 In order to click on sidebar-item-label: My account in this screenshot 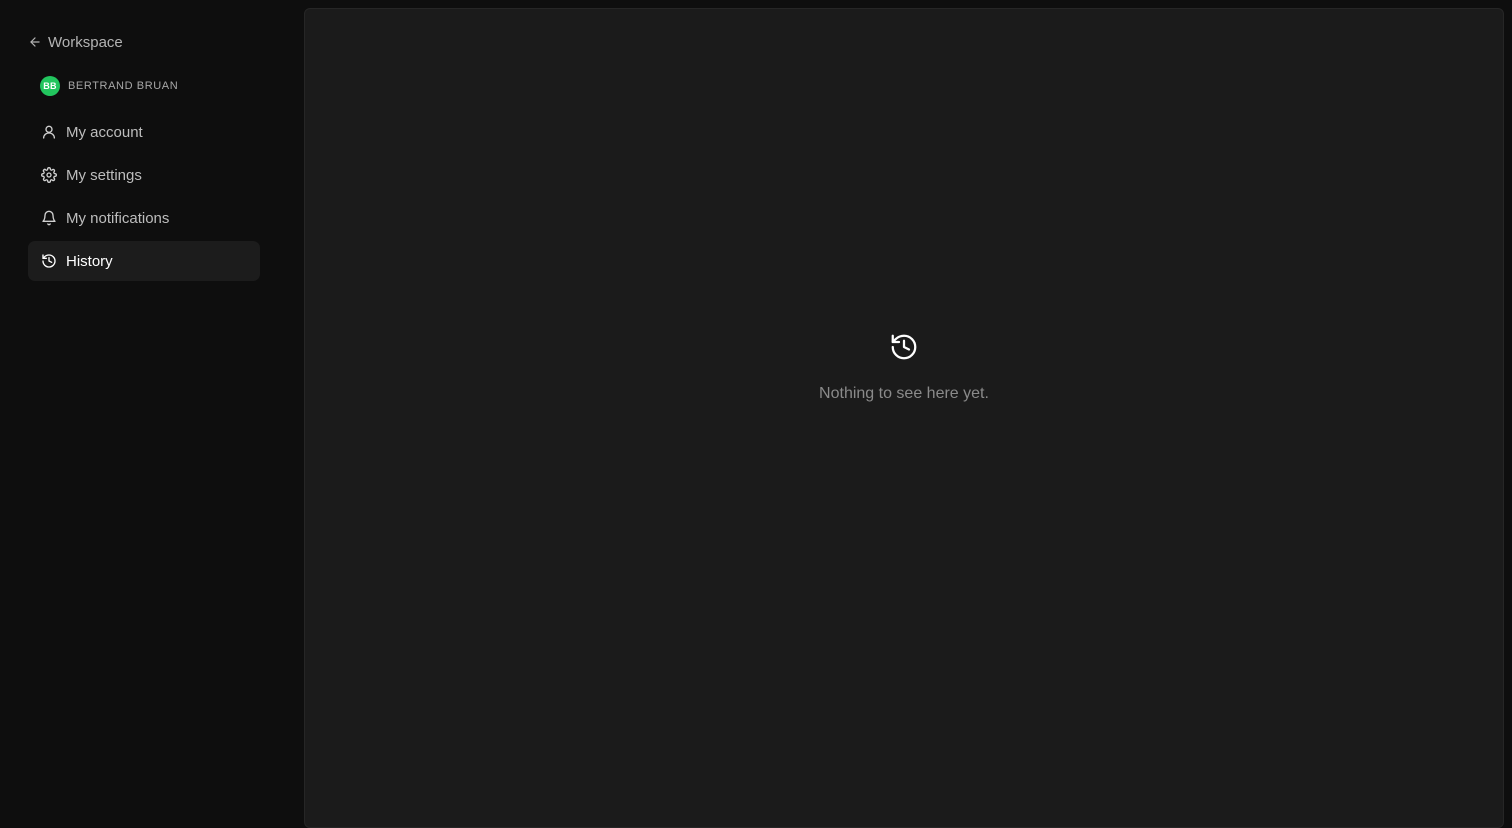, I will do `click(104, 132)`.